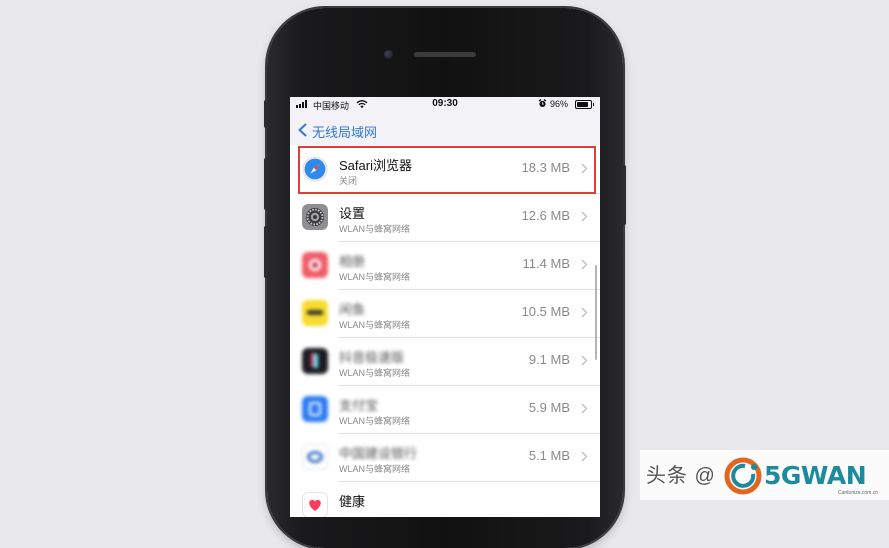 This screenshot has width=889, height=548. What do you see at coordinates (378, 453) in the screenshot?
I see `app-name: 中国建设银行` at bounding box center [378, 453].